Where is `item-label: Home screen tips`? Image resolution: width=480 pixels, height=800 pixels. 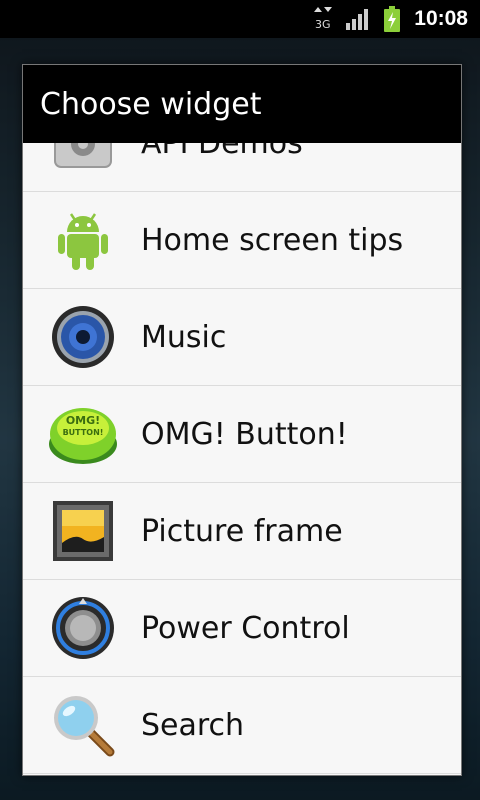
item-label: Home screen tips is located at coordinates (272, 240).